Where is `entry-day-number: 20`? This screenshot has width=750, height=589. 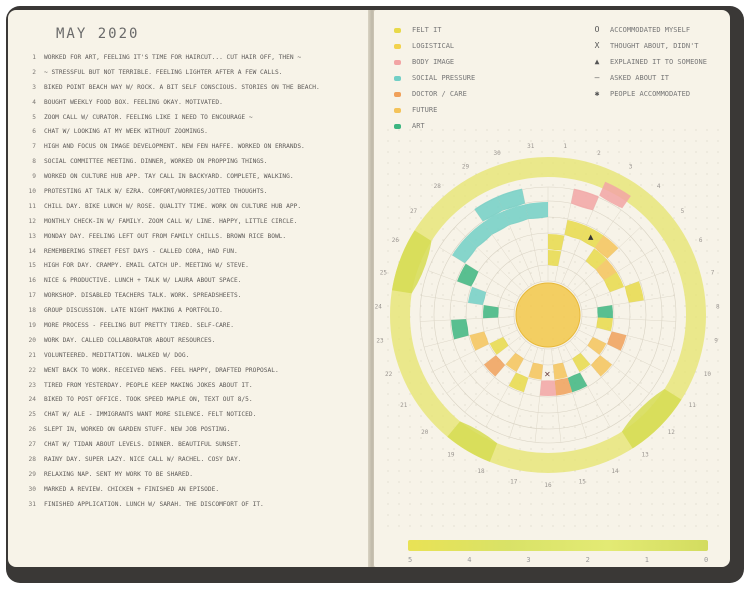
entry-day-number: 20 is located at coordinates (32, 340).